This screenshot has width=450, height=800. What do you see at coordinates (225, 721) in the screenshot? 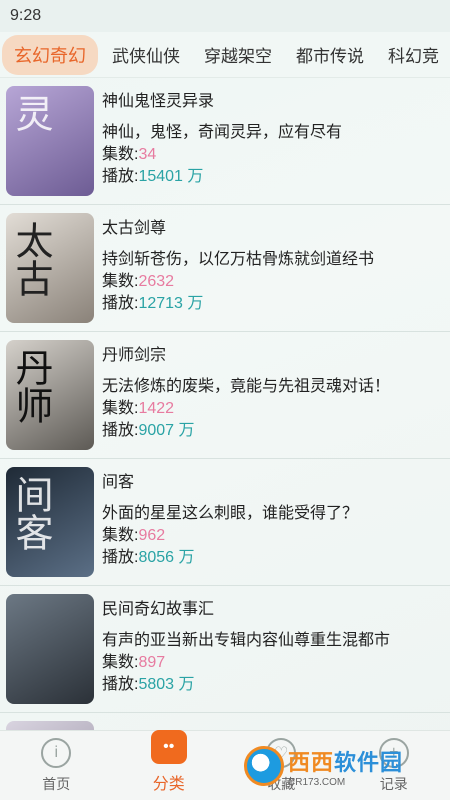
I see `list-item` at bounding box center [225, 721].